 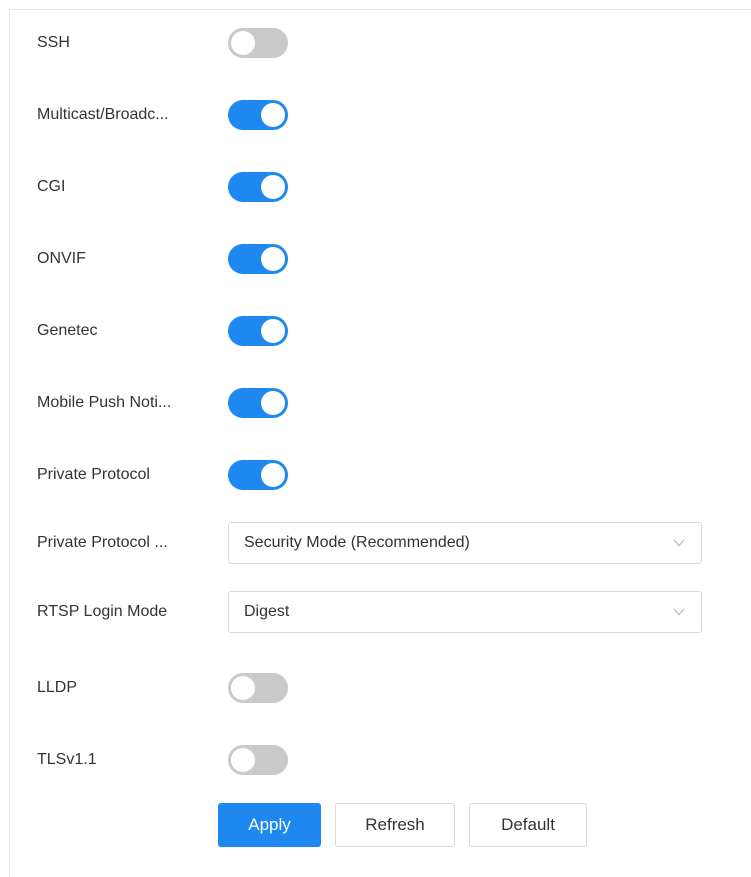 What do you see at coordinates (380, 43) in the screenshot?
I see `setting-row-ssh: SSH` at bounding box center [380, 43].